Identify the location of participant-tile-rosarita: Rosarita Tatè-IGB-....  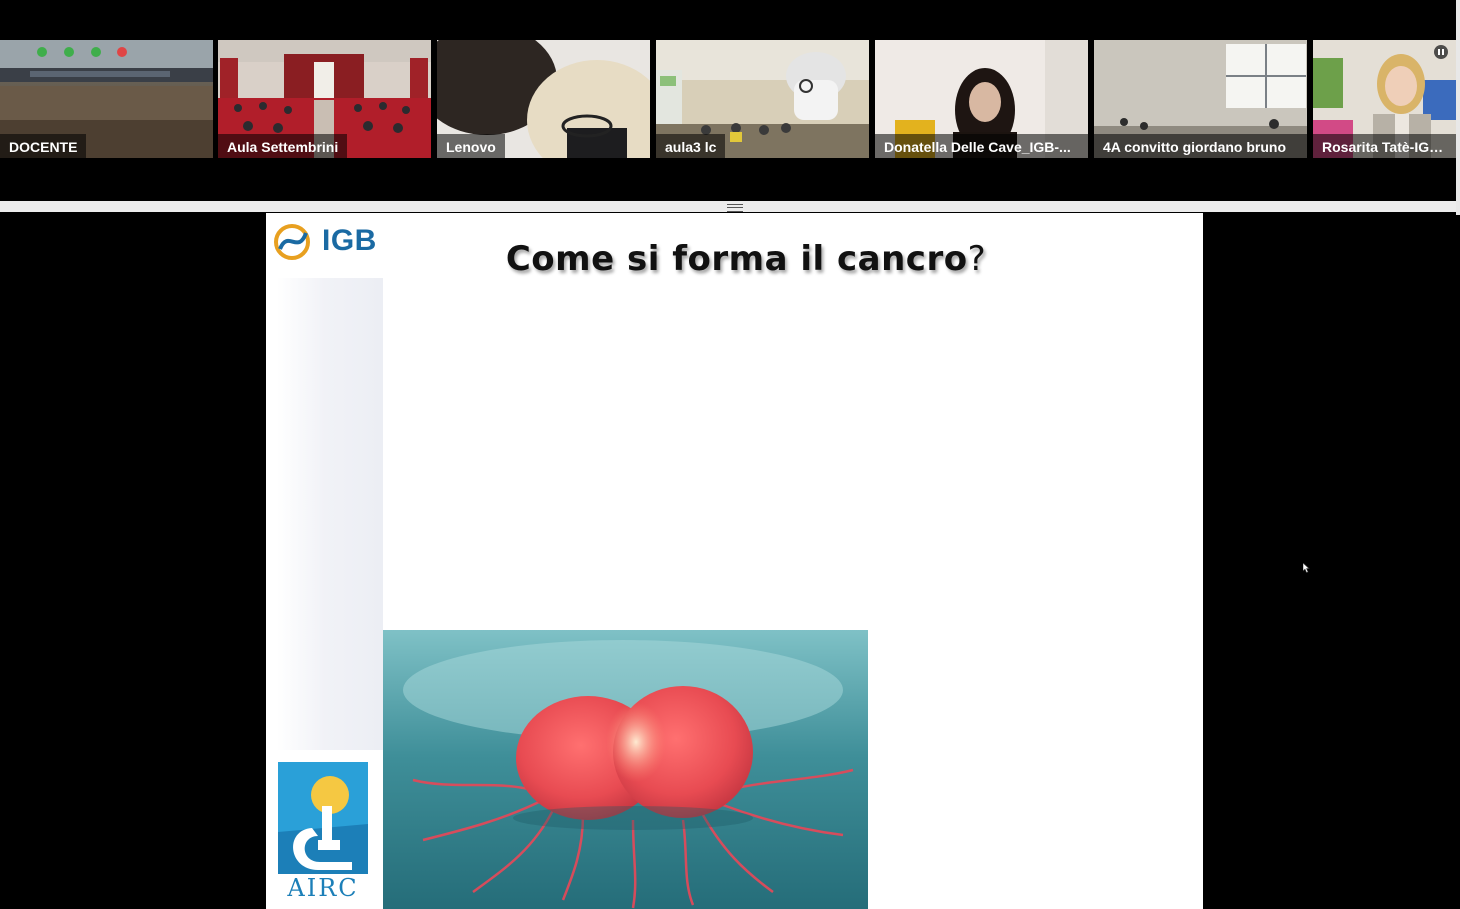
(1384, 99).